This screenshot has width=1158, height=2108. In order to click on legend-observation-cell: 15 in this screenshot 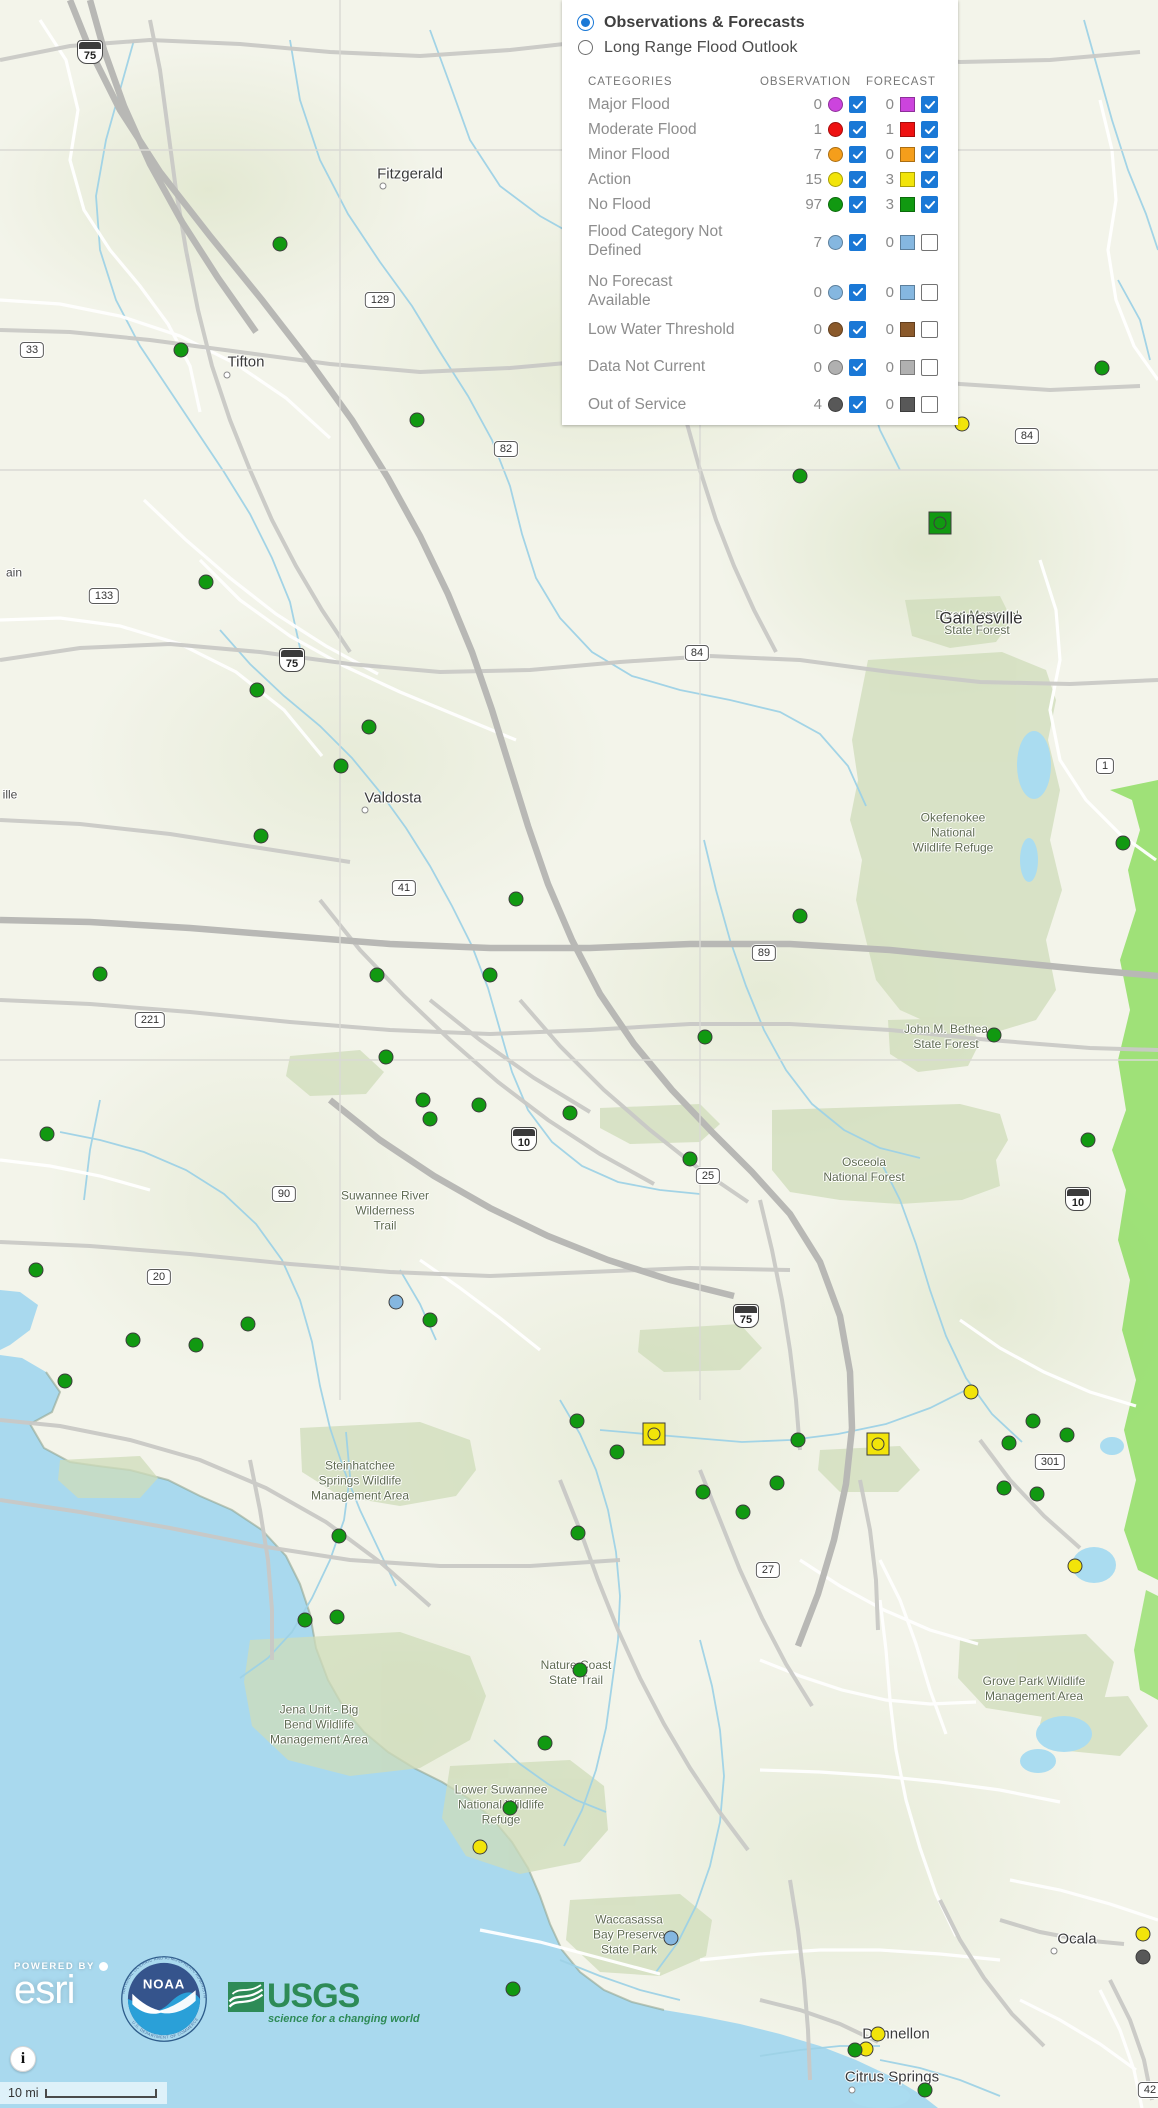, I will do `click(811, 179)`.